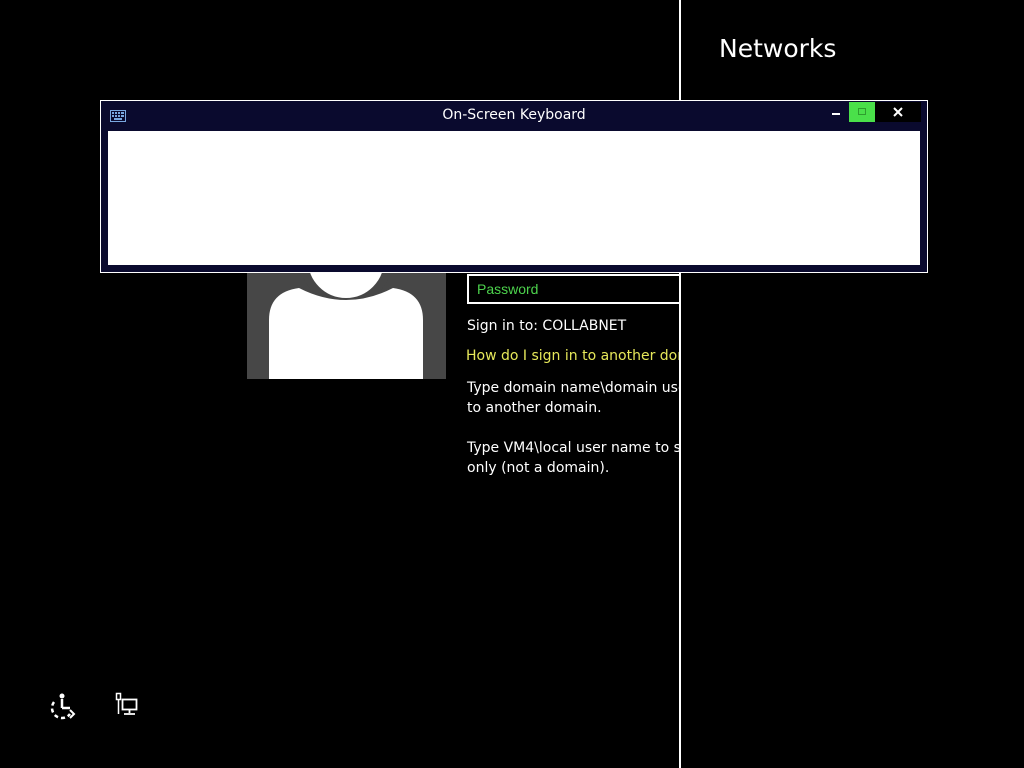 The width and height of the screenshot is (1024, 768). I want to click on network-button, so click(127, 705).